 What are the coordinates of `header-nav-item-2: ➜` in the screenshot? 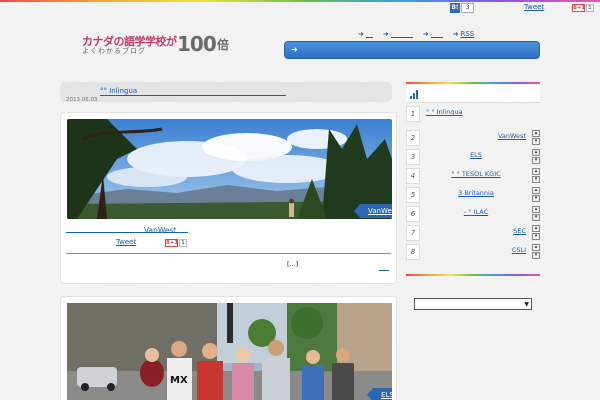 It's located at (398, 34).